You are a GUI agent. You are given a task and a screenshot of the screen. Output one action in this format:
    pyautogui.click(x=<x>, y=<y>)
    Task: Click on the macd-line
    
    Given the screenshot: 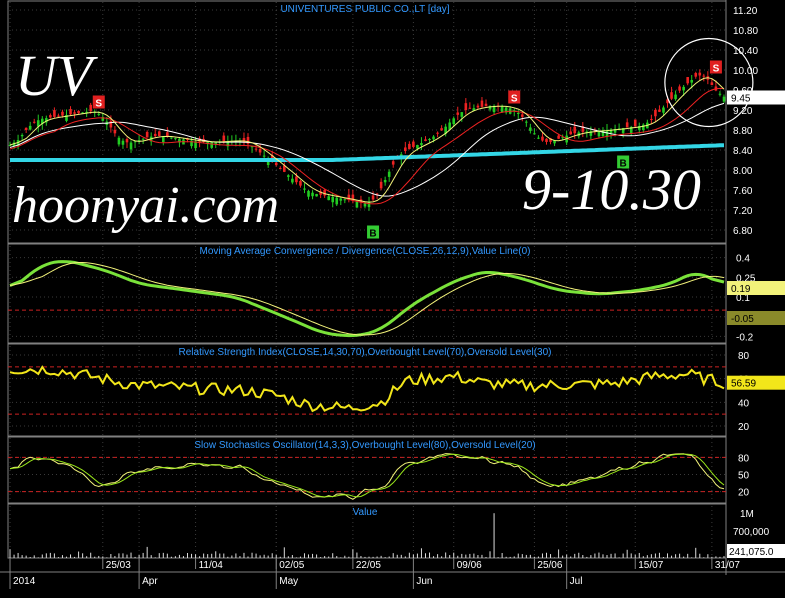 What is the action you would take?
    pyautogui.click(x=367, y=299)
    